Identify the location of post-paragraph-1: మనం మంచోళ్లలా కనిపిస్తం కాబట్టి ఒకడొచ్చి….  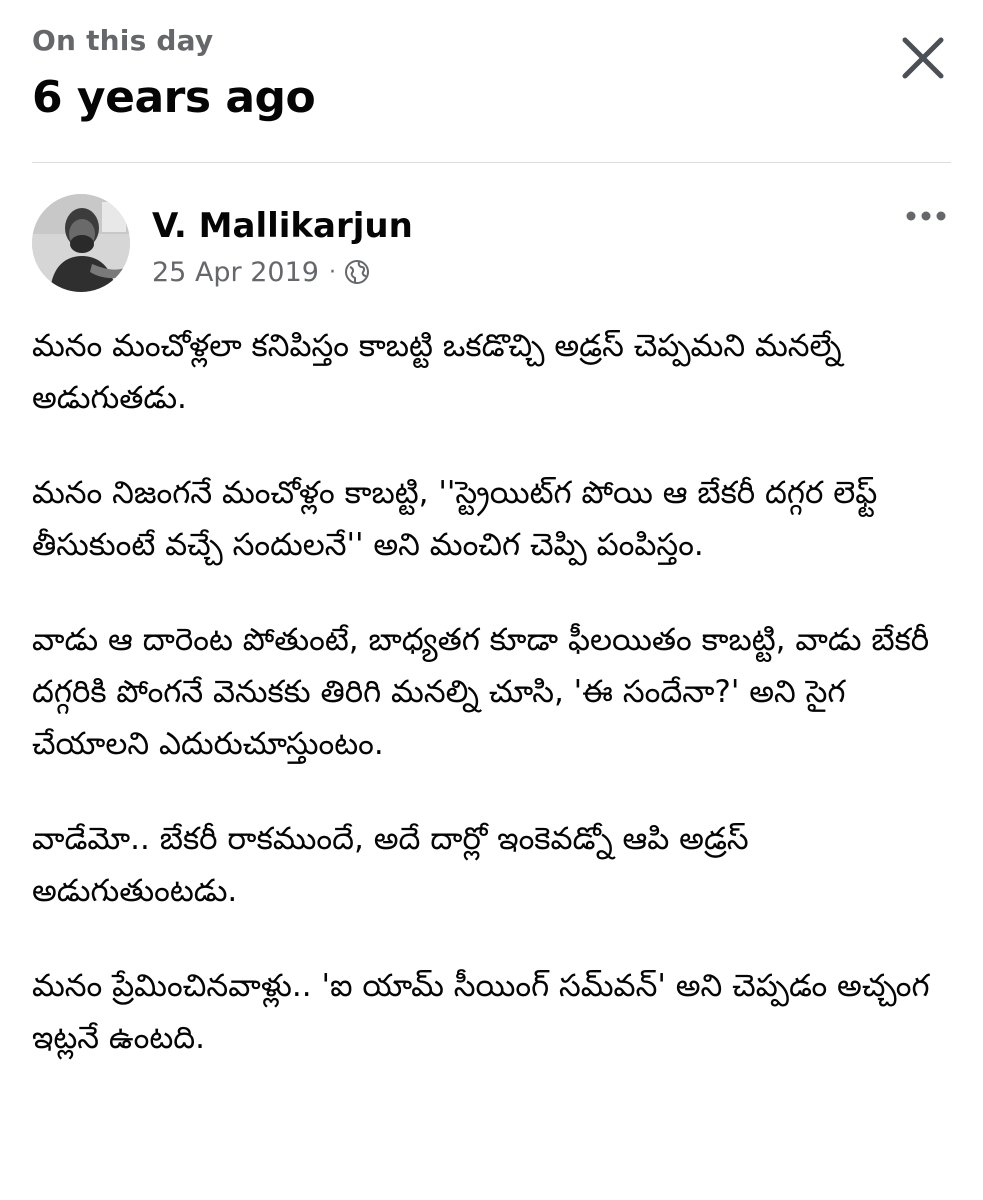
(437, 372).